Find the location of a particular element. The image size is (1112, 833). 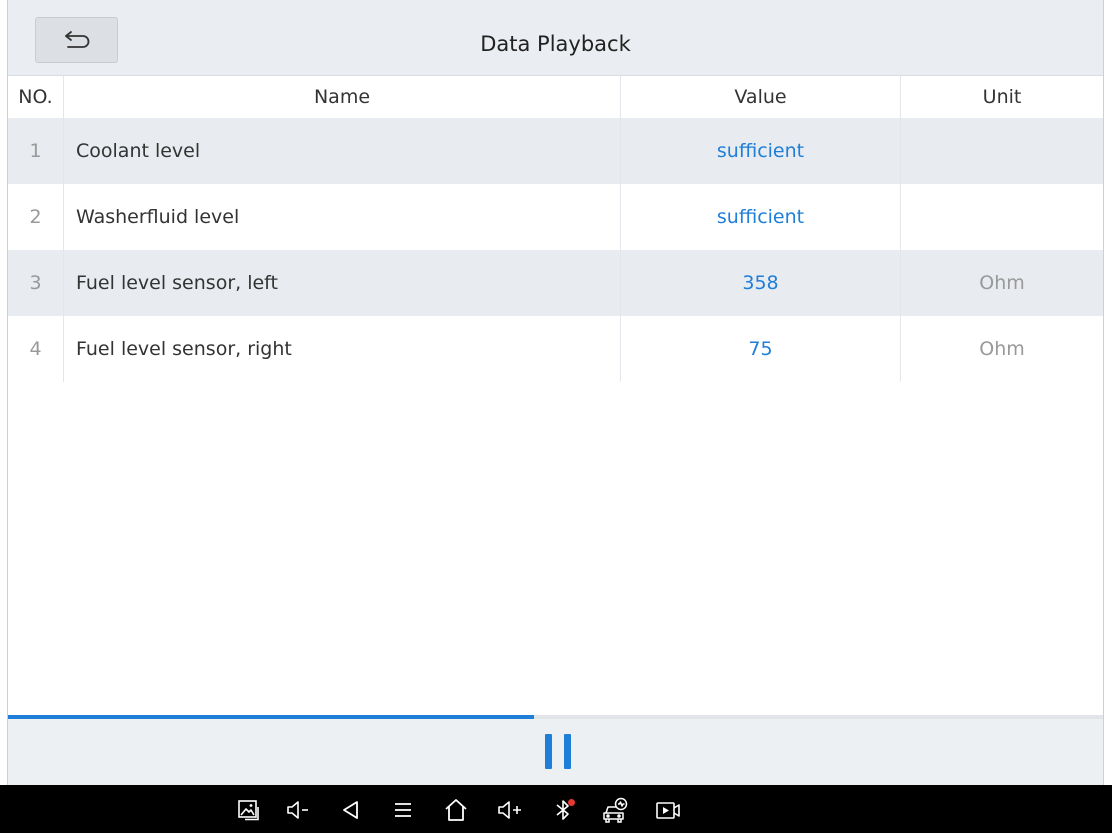

row-value: 75 is located at coordinates (760, 349).